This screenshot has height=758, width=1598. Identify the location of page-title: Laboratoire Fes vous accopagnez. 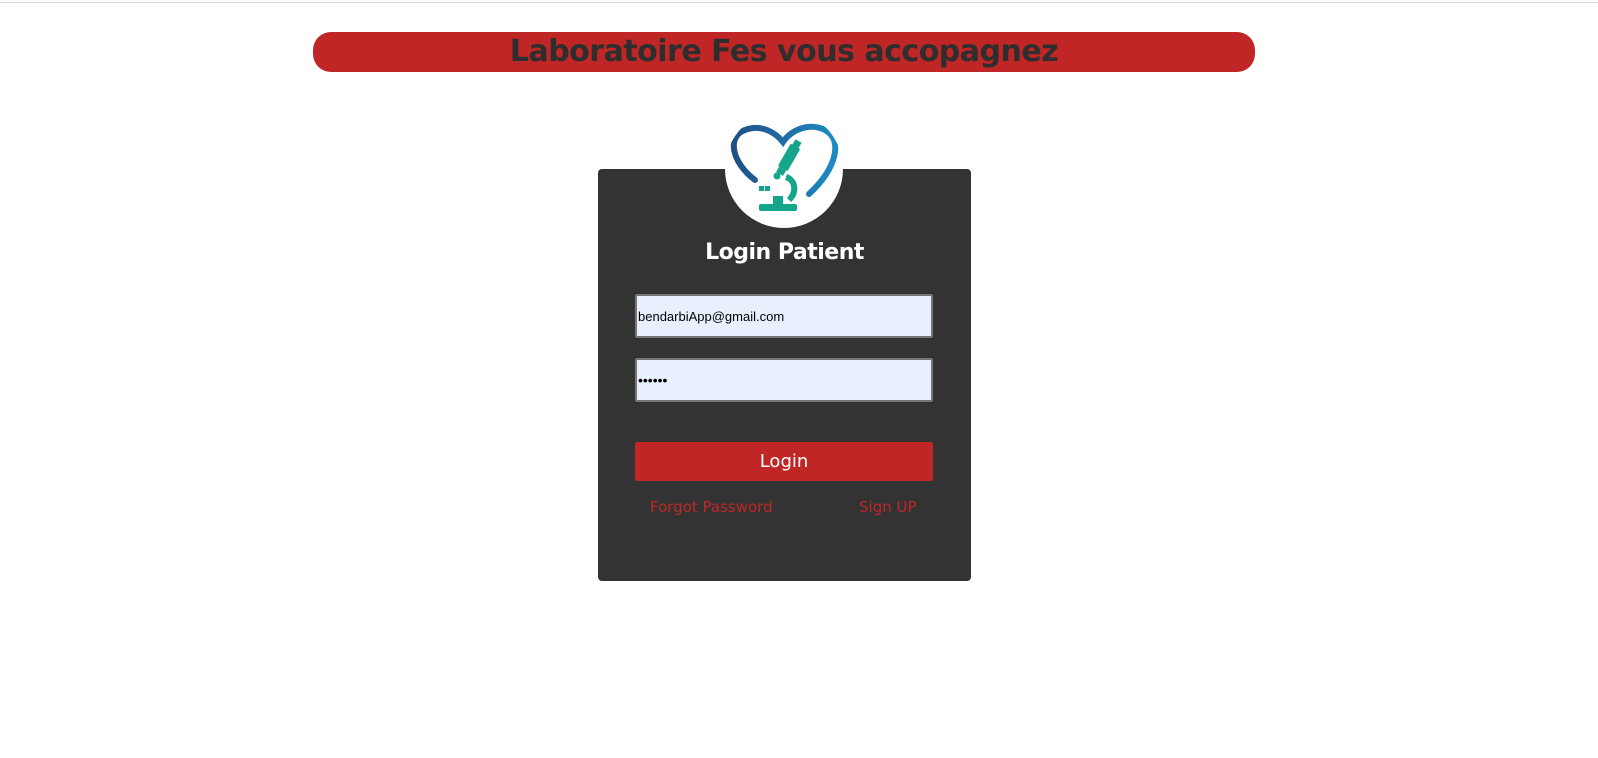
(784, 51).